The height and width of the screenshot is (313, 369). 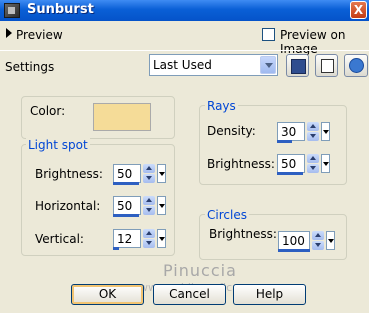 I want to click on close-button: X, so click(x=358, y=10).